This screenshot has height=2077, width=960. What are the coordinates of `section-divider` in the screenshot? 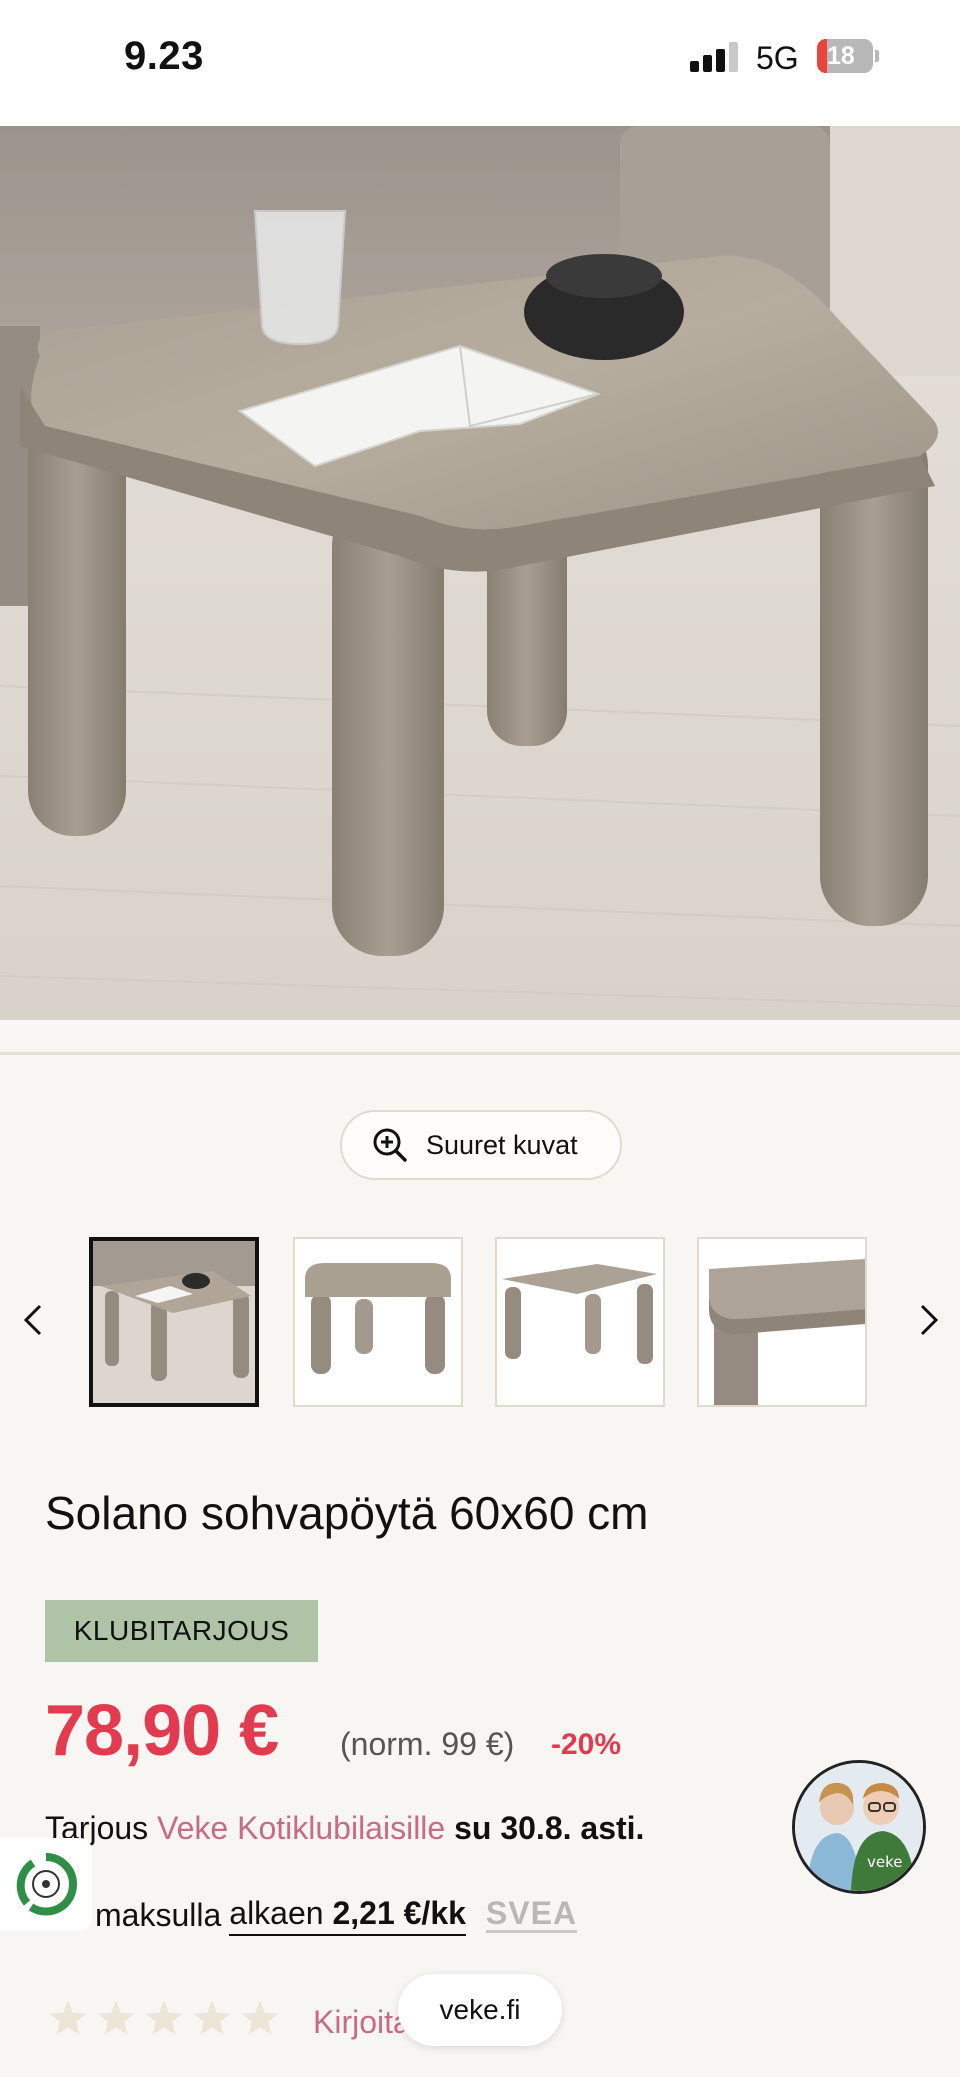 It's located at (480, 1053).